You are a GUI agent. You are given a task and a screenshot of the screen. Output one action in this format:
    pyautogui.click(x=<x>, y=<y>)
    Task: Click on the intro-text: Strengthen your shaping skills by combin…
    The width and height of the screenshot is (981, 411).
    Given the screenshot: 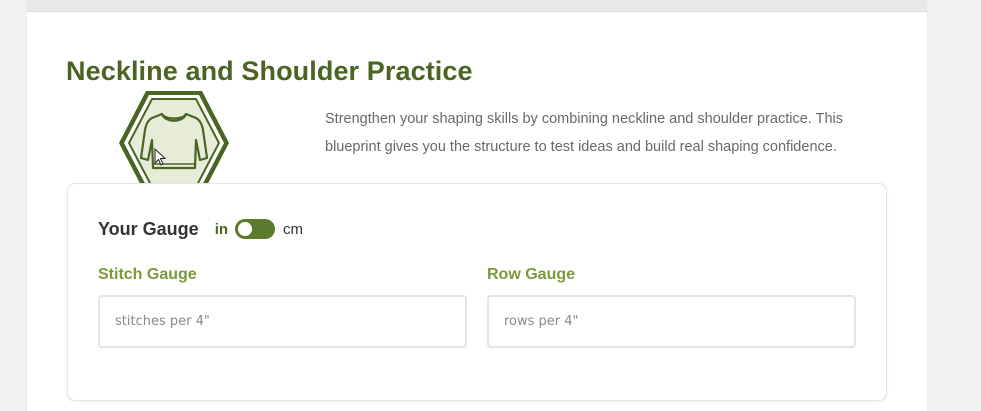 What is the action you would take?
    pyautogui.click(x=584, y=133)
    